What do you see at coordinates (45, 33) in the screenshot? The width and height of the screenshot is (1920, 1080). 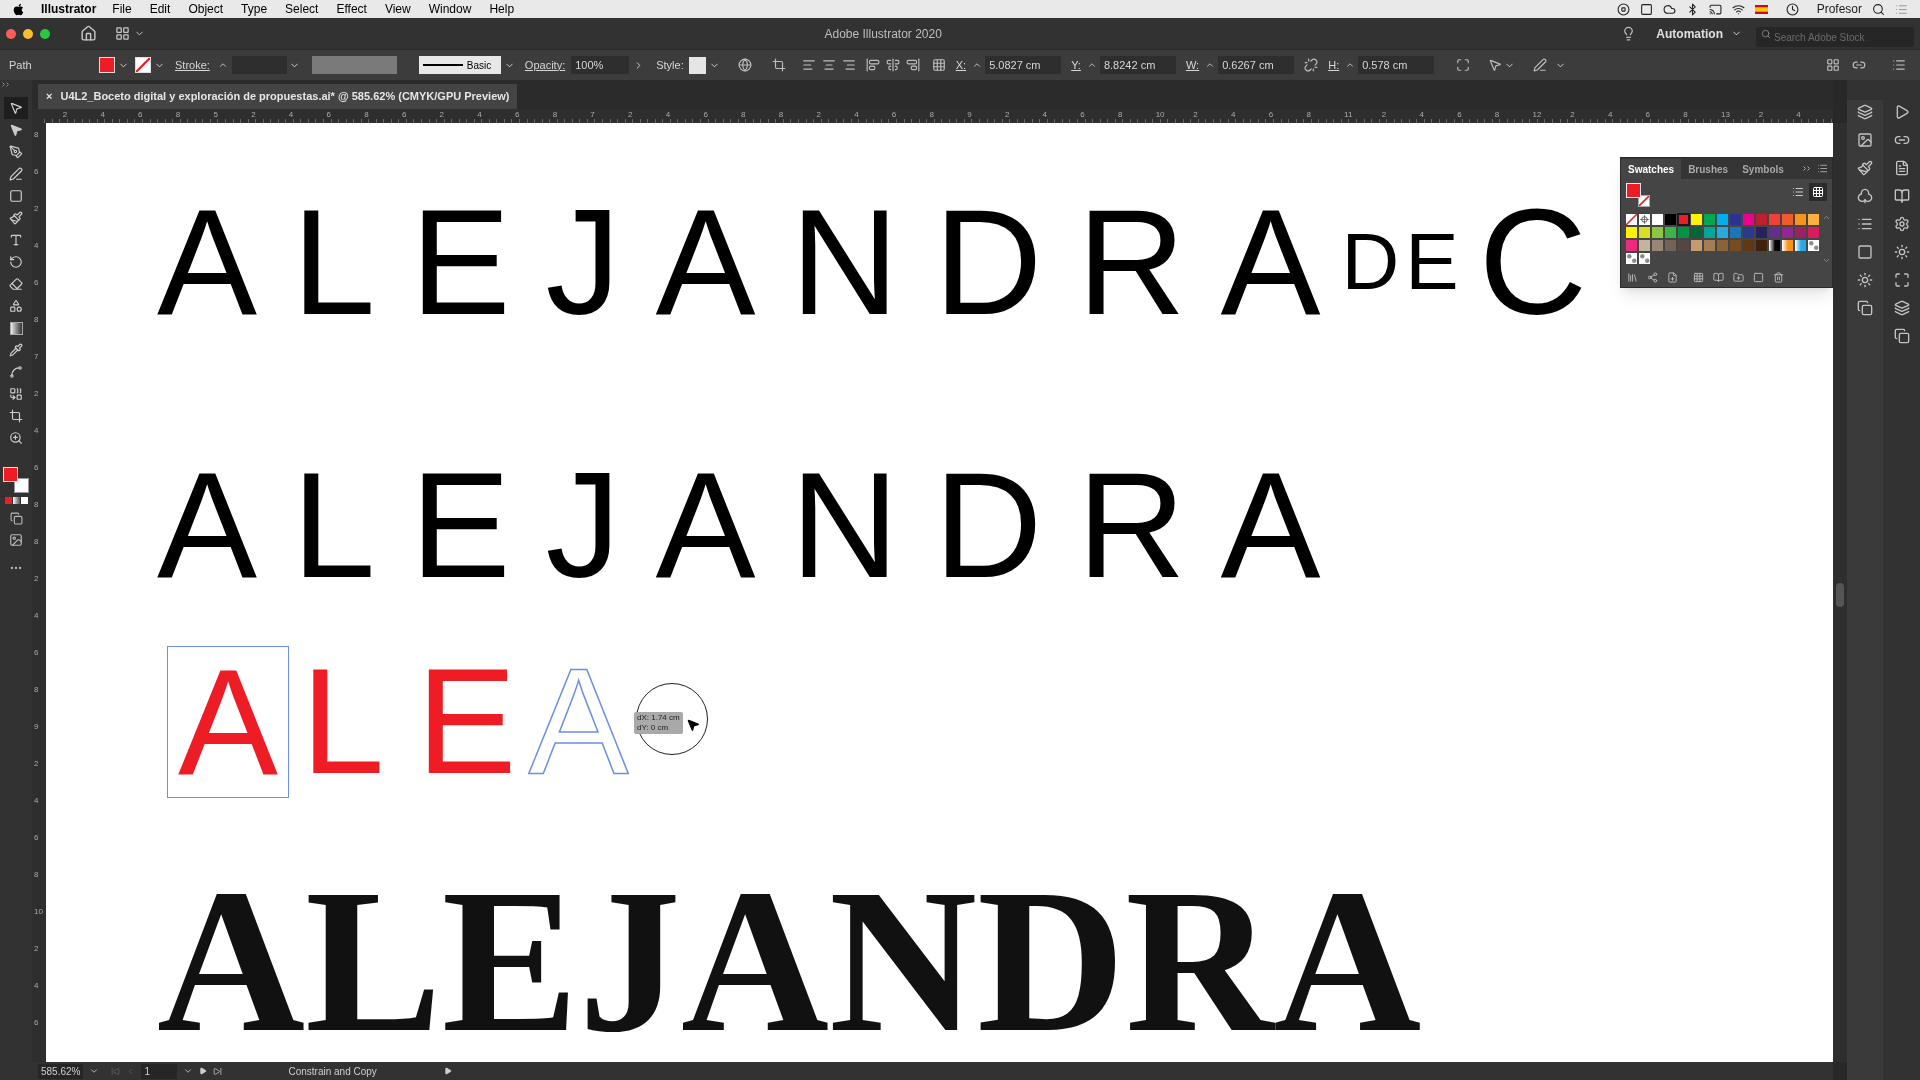 I see `zoom-window-button` at bounding box center [45, 33].